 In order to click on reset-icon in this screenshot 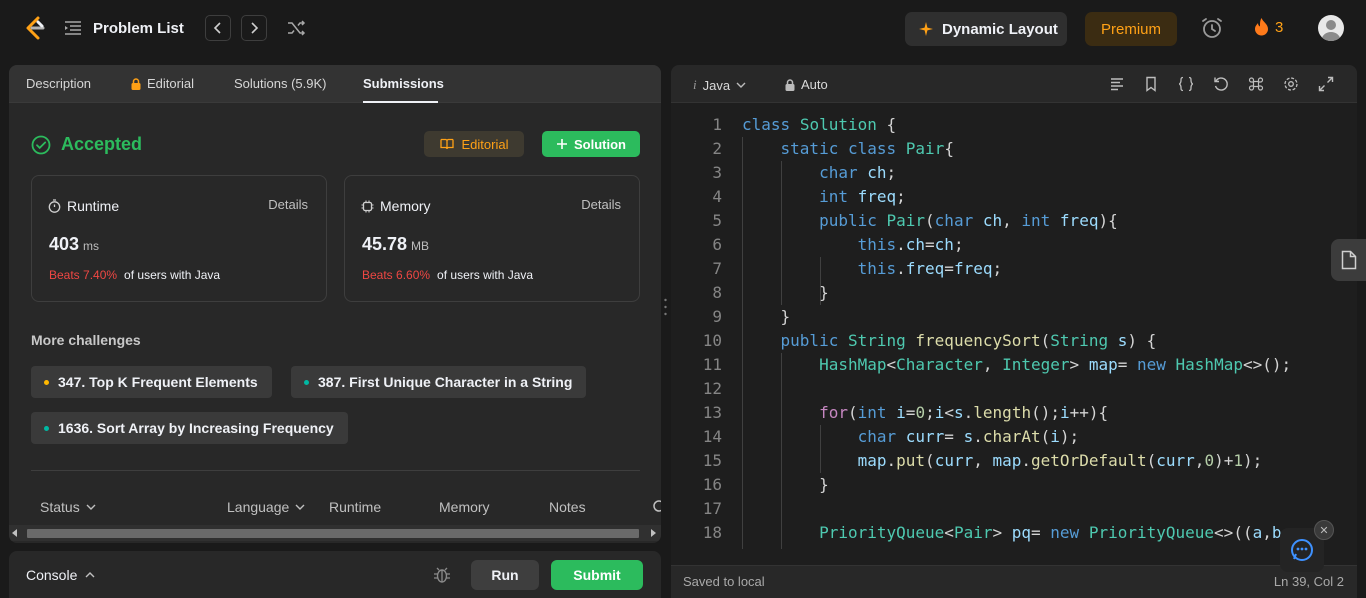, I will do `click(1221, 84)`.